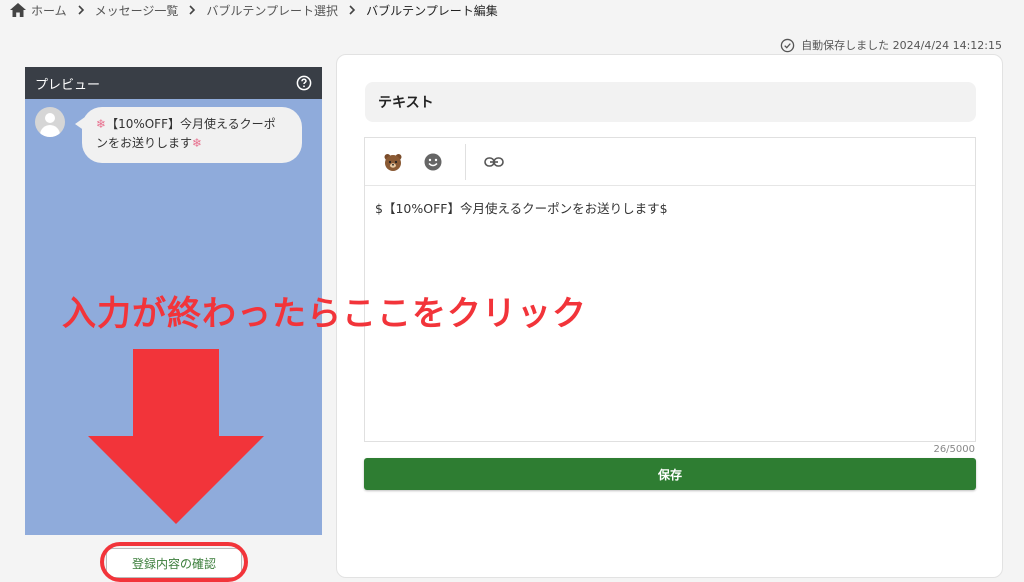 This screenshot has height=582, width=1024. Describe the element at coordinates (50, 122) in the screenshot. I see `avatar` at that location.